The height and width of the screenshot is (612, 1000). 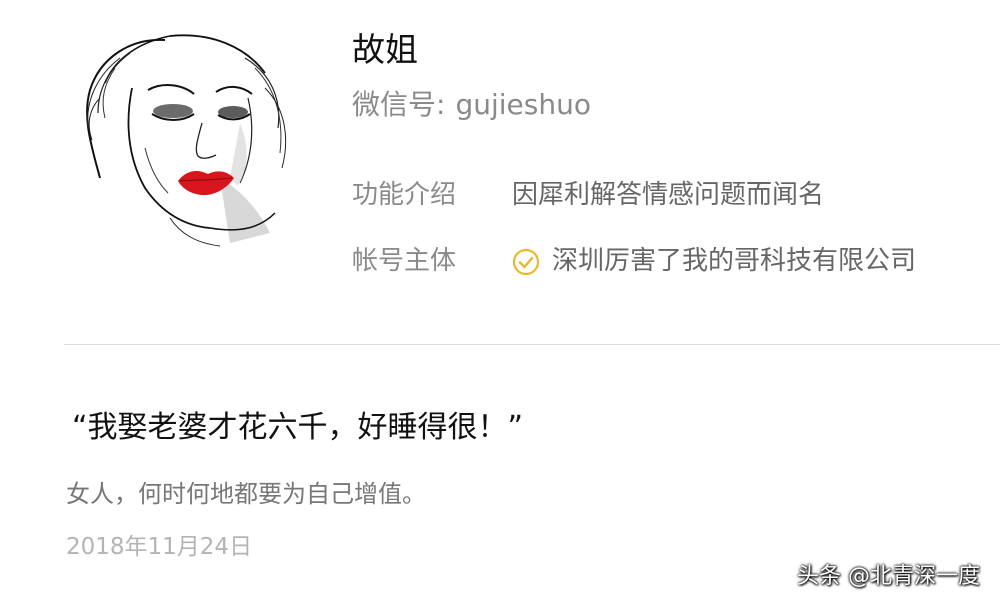 What do you see at coordinates (526, 262) in the screenshot?
I see `check-circle-icon` at bounding box center [526, 262].